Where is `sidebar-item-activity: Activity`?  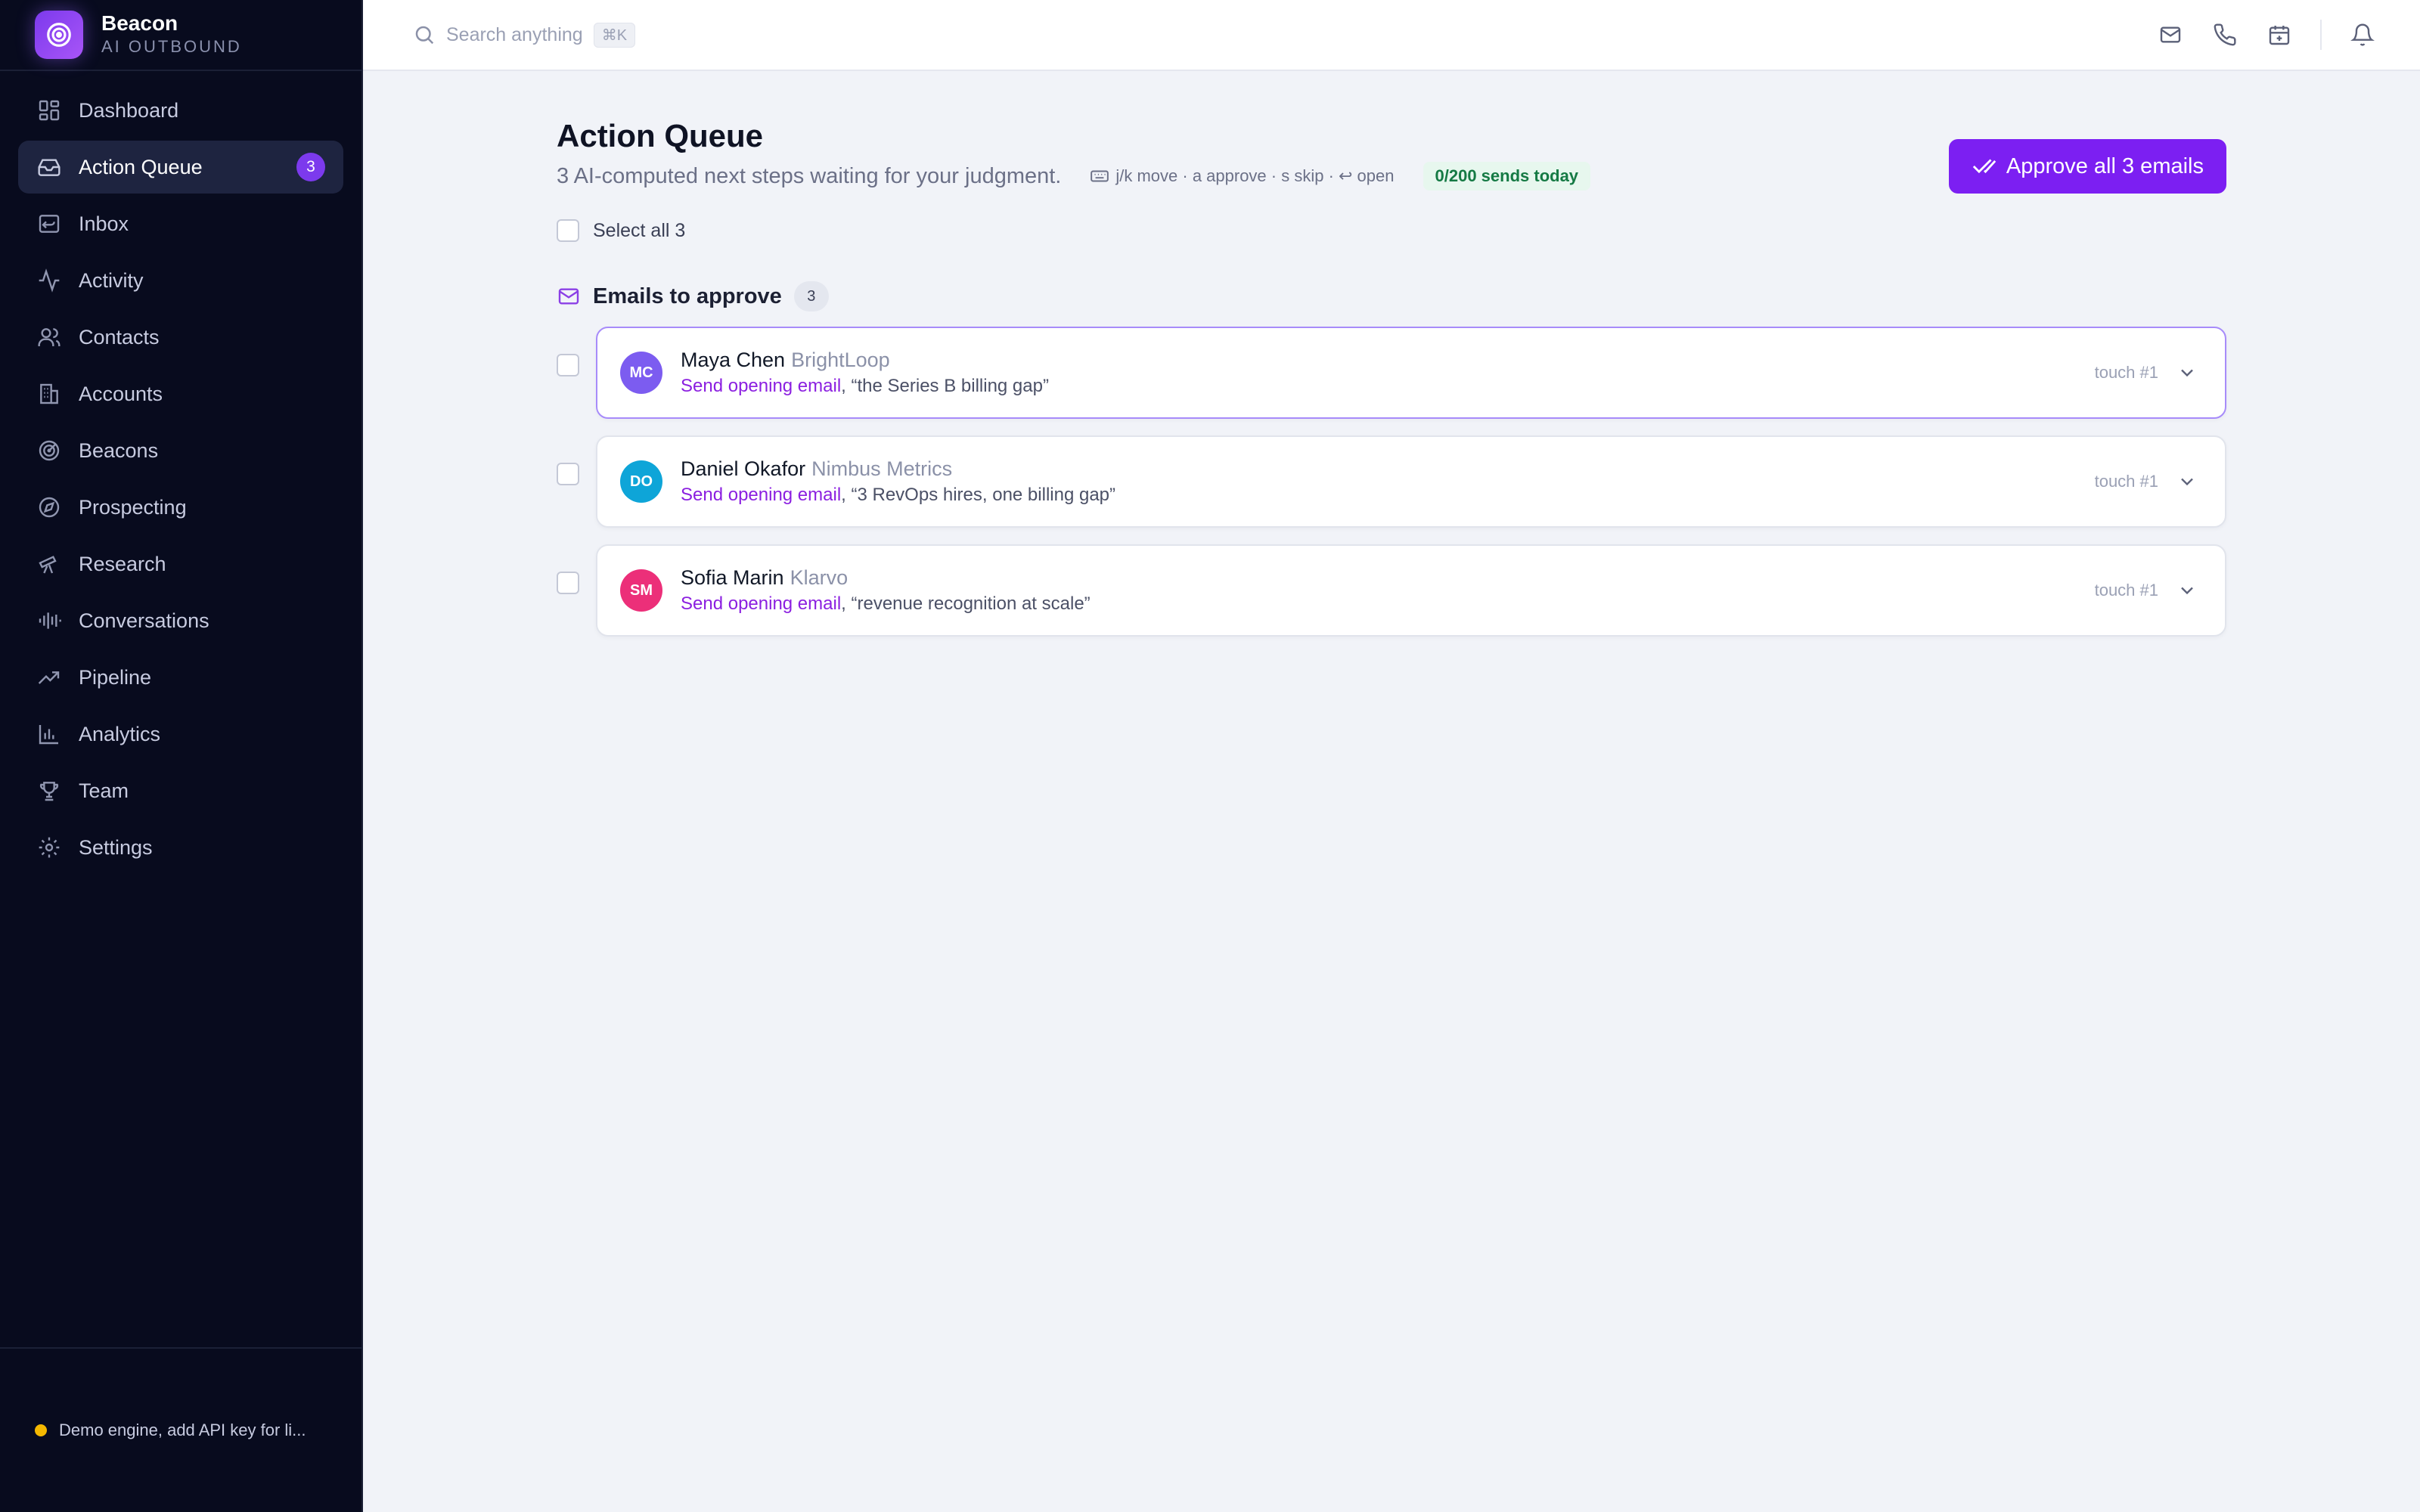
sidebar-item-activity: Activity is located at coordinates (180, 280).